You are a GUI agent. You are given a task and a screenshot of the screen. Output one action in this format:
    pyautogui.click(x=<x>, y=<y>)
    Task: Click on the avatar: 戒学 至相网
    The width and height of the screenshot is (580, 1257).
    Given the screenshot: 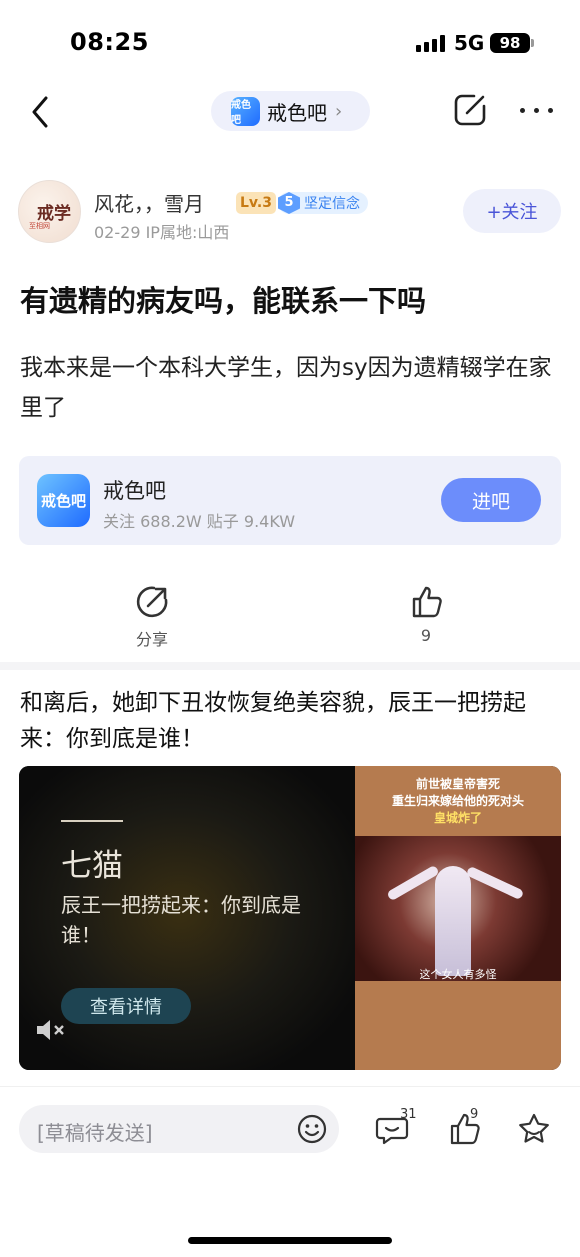 What is the action you would take?
    pyautogui.click(x=49, y=211)
    